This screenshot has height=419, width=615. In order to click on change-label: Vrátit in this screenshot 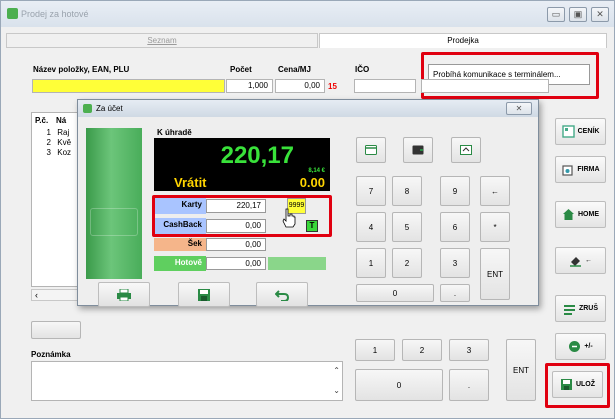, I will do `click(190, 182)`.